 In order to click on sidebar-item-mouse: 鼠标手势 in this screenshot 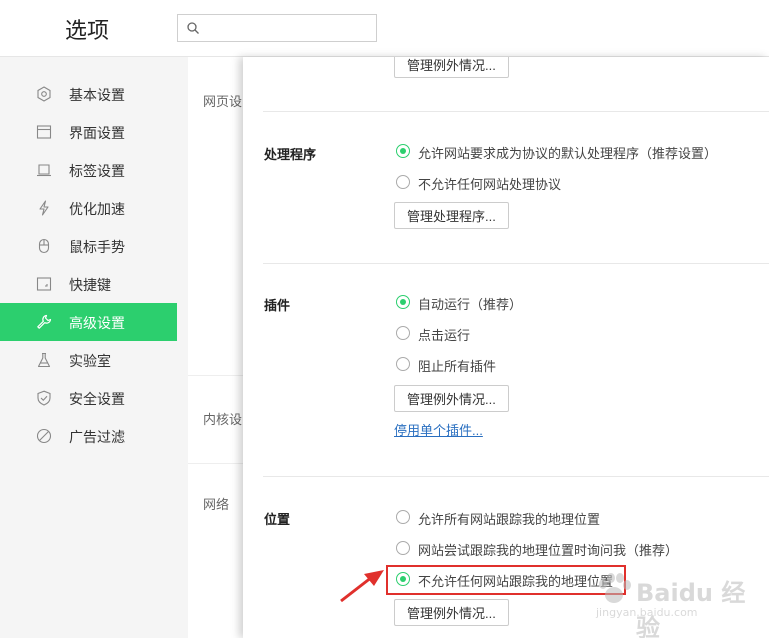, I will do `click(88, 246)`.